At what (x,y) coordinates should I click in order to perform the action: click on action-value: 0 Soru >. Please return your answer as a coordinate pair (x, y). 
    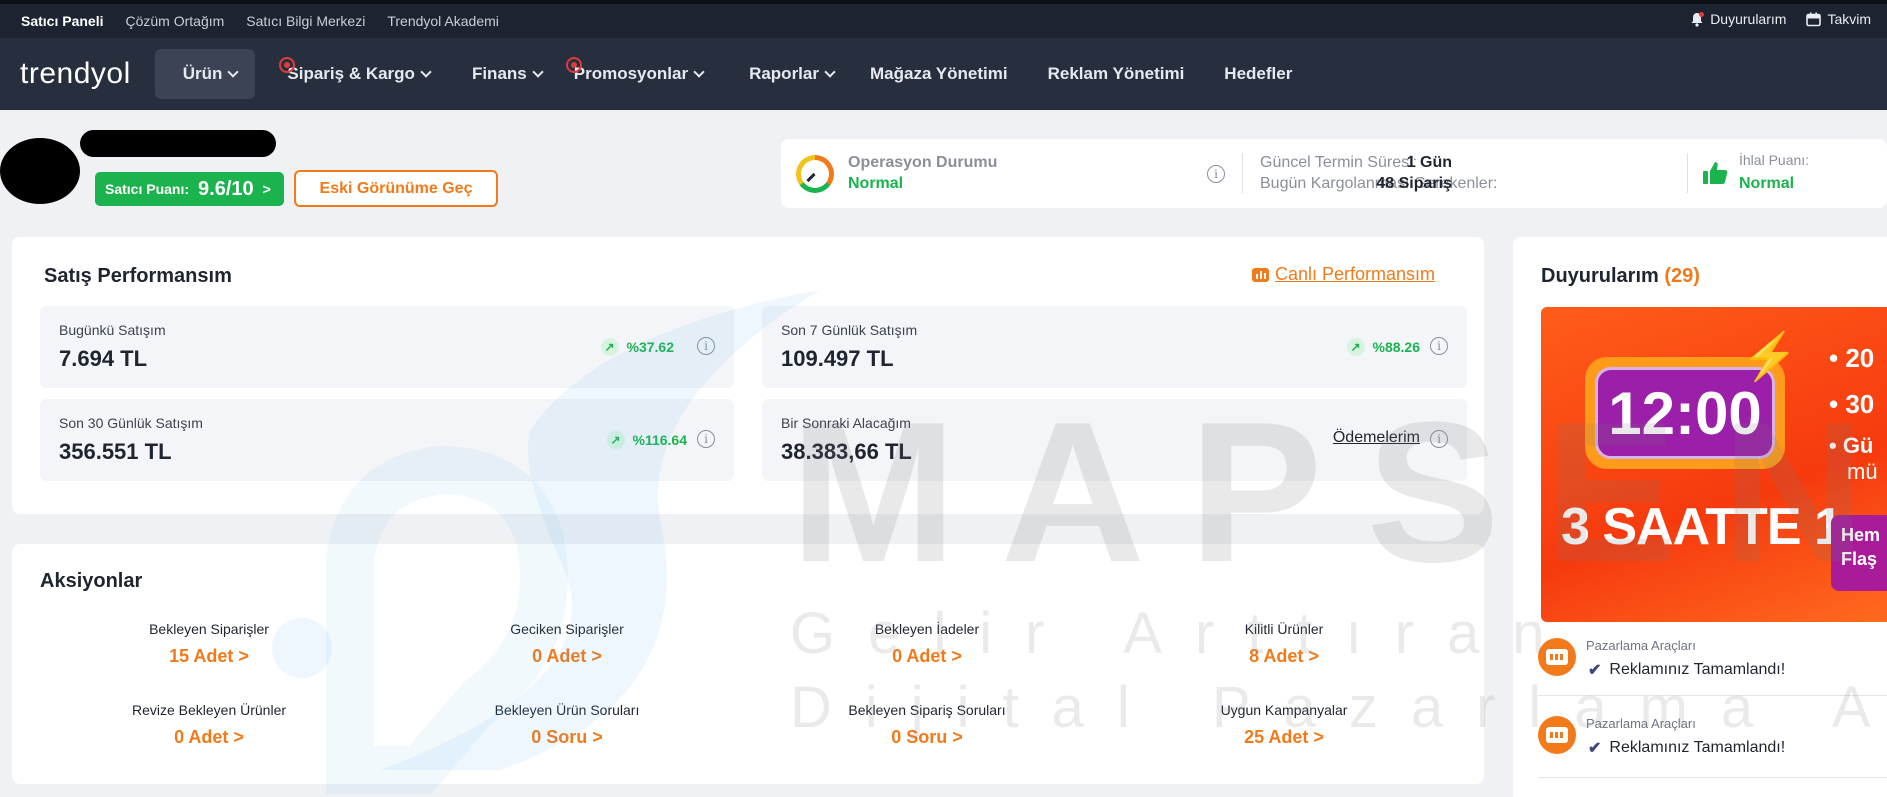
    Looking at the image, I should click on (567, 737).